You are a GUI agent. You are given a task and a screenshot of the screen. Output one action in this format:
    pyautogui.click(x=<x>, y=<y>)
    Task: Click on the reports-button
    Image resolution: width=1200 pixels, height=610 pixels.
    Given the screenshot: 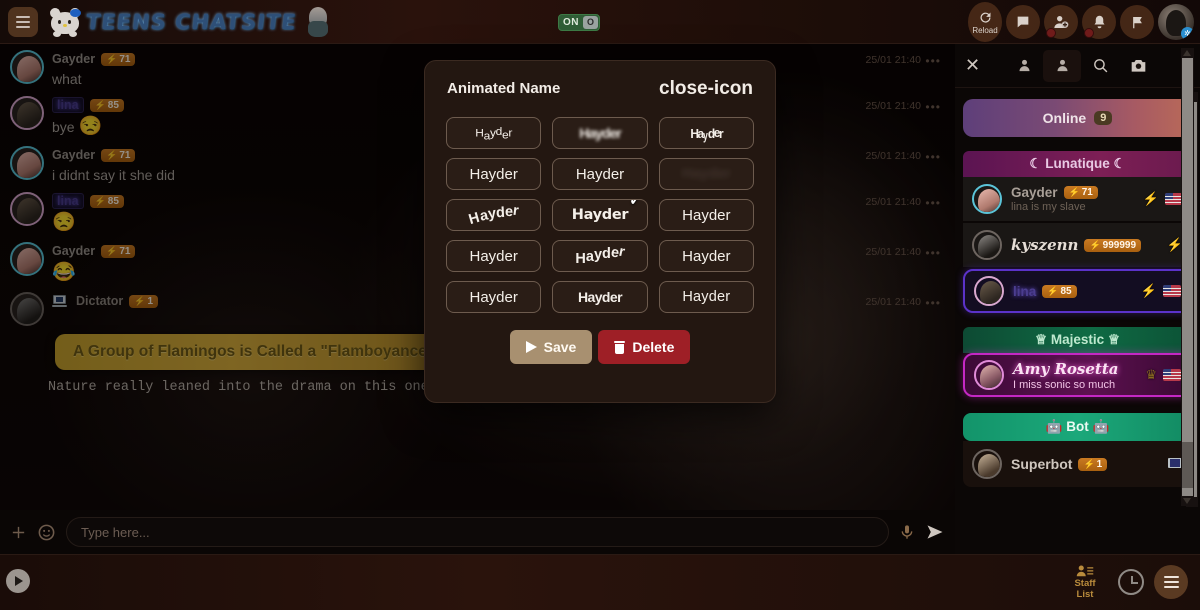 What is the action you would take?
    pyautogui.click(x=1137, y=22)
    